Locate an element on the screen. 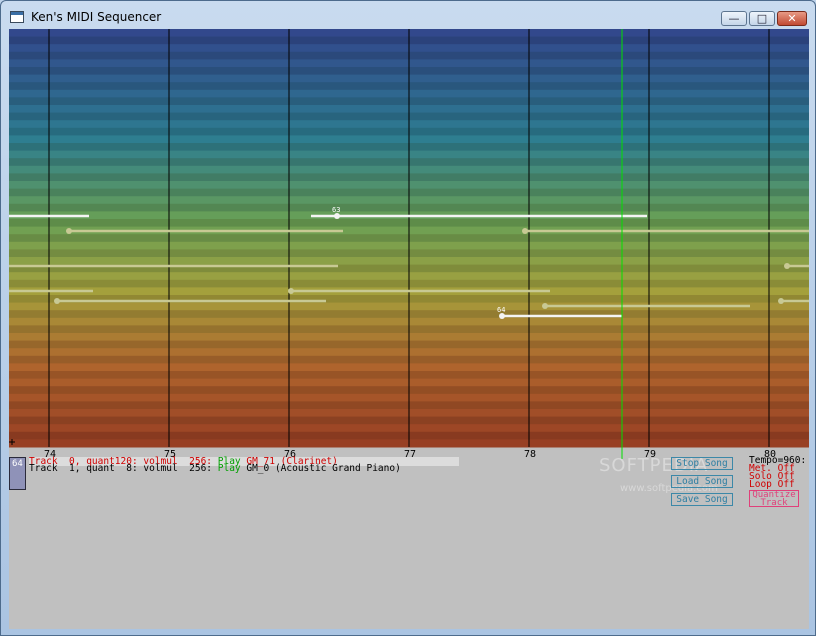 The height and width of the screenshot is (636, 816). close-icon: ✕ is located at coordinates (792, 18).